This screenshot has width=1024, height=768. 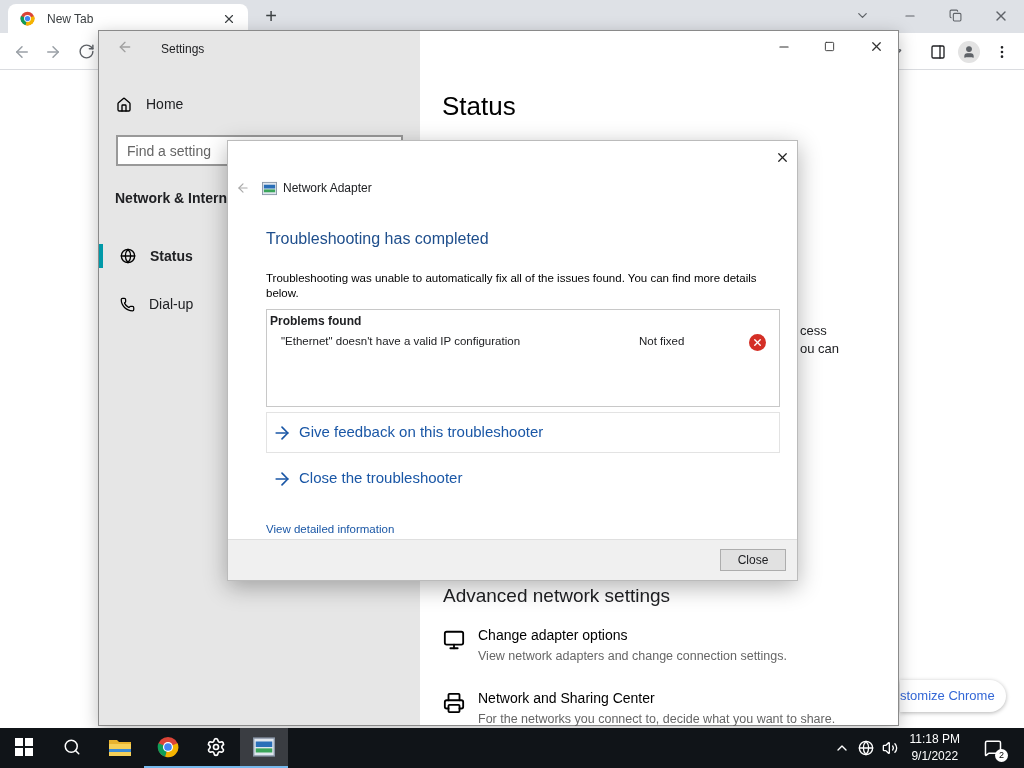 I want to click on nav-label: Home, so click(x=165, y=104).